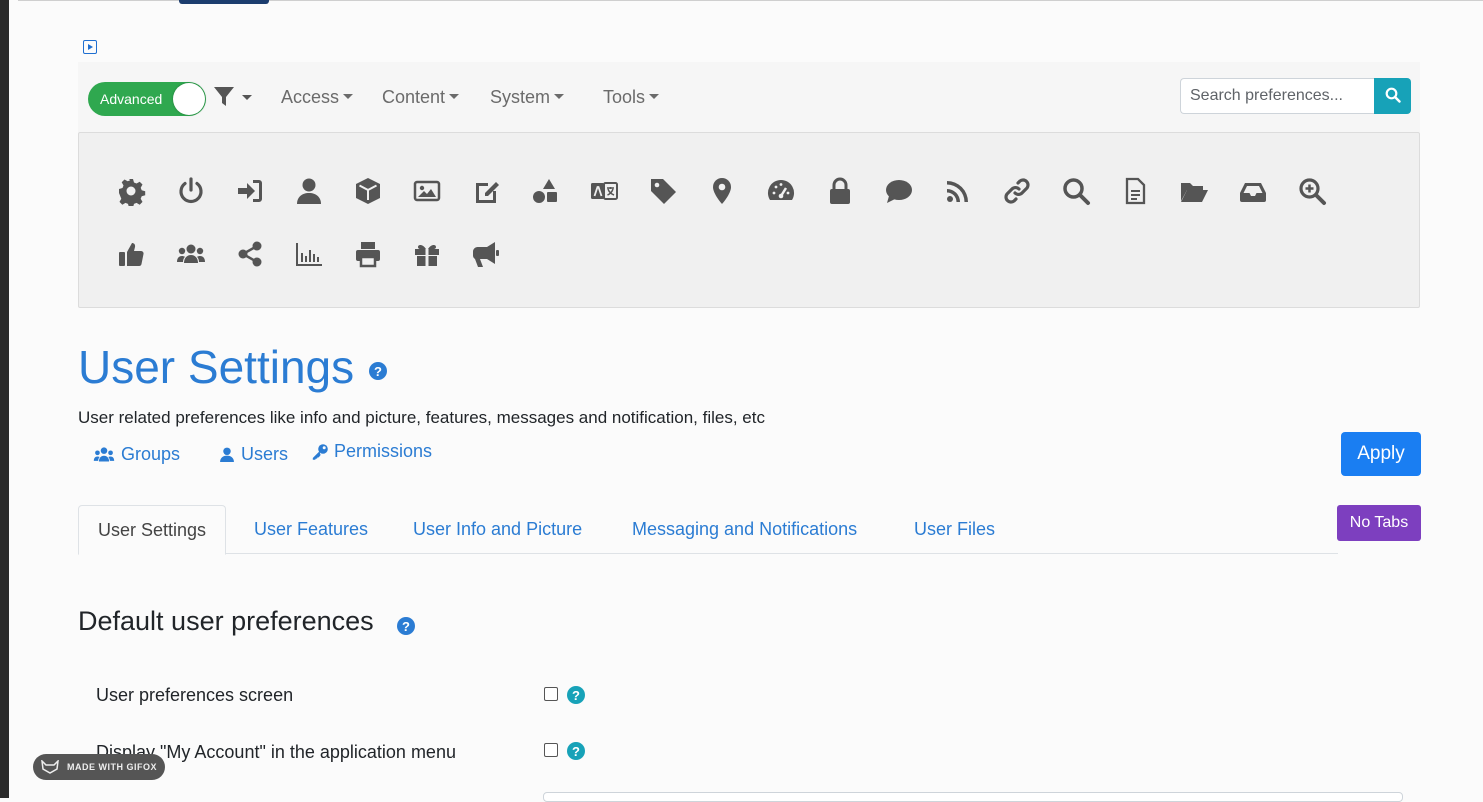  I want to click on file-icon, so click(1135, 191).